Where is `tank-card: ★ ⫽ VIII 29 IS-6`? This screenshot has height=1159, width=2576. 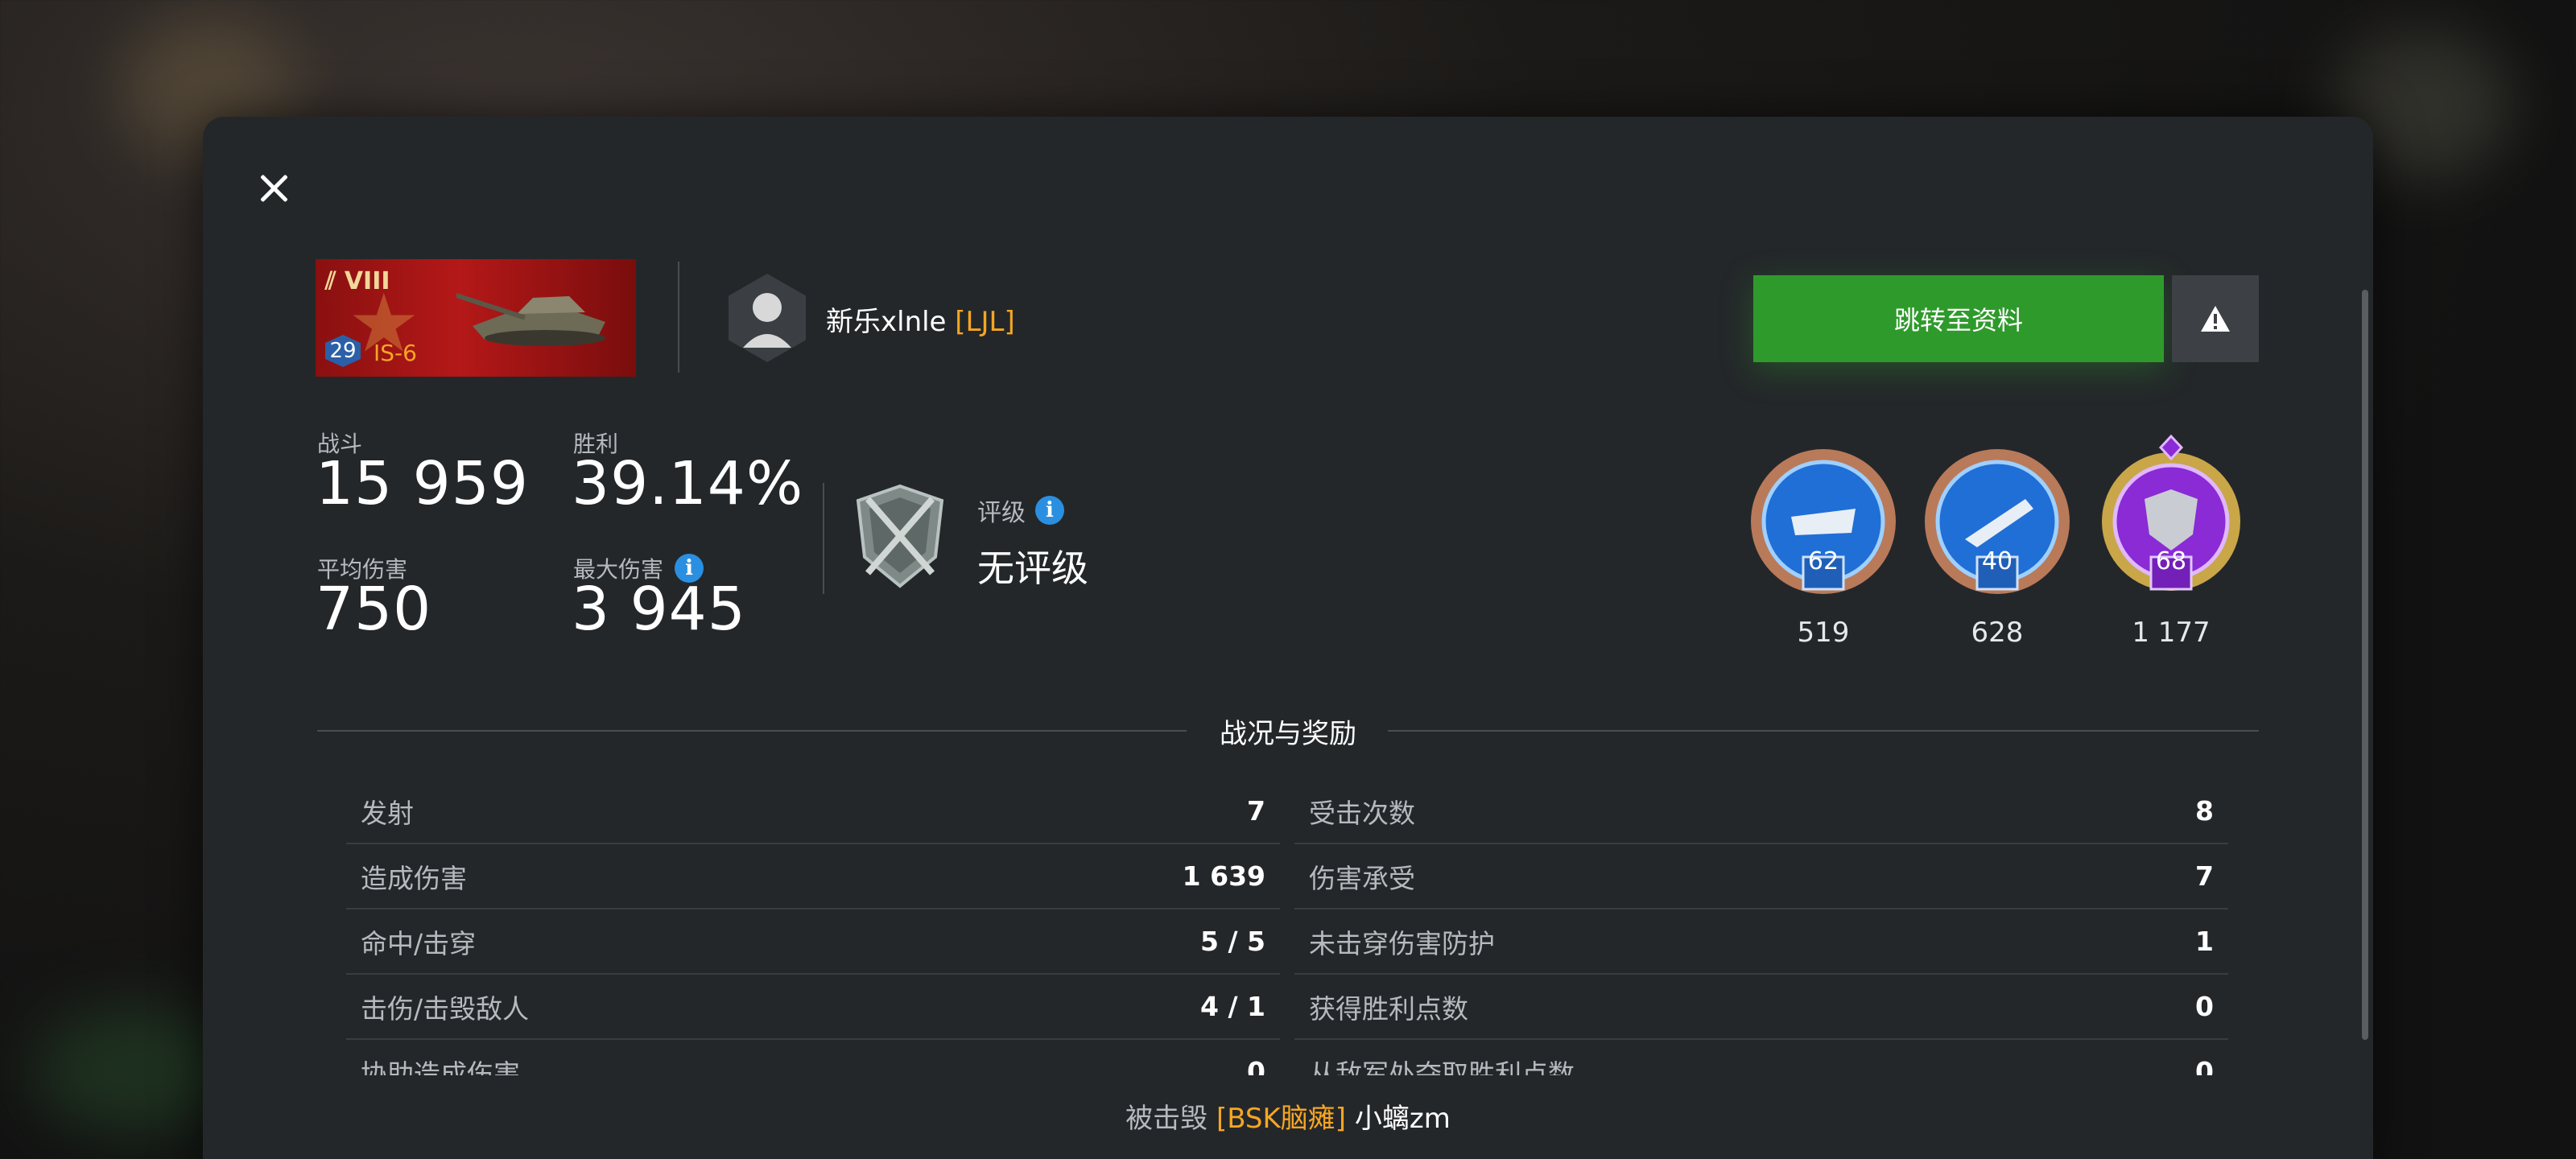 tank-card: ★ ⫽ VIII 29 IS-6 is located at coordinates (476, 318).